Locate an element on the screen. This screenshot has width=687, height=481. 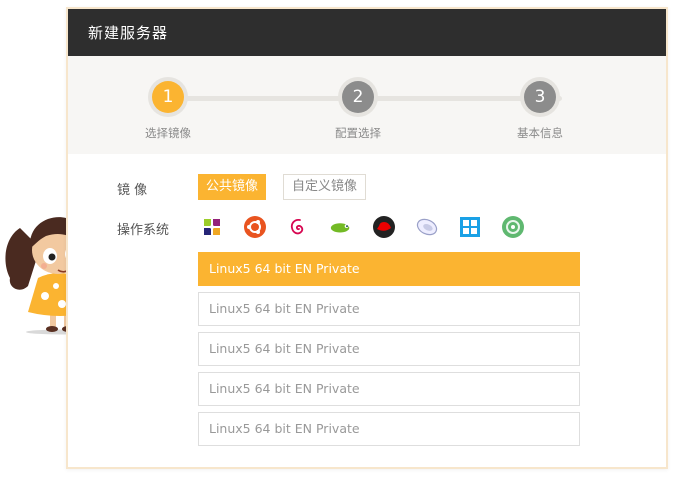
step-3: 3 基本信息 is located at coordinates (540, 109).